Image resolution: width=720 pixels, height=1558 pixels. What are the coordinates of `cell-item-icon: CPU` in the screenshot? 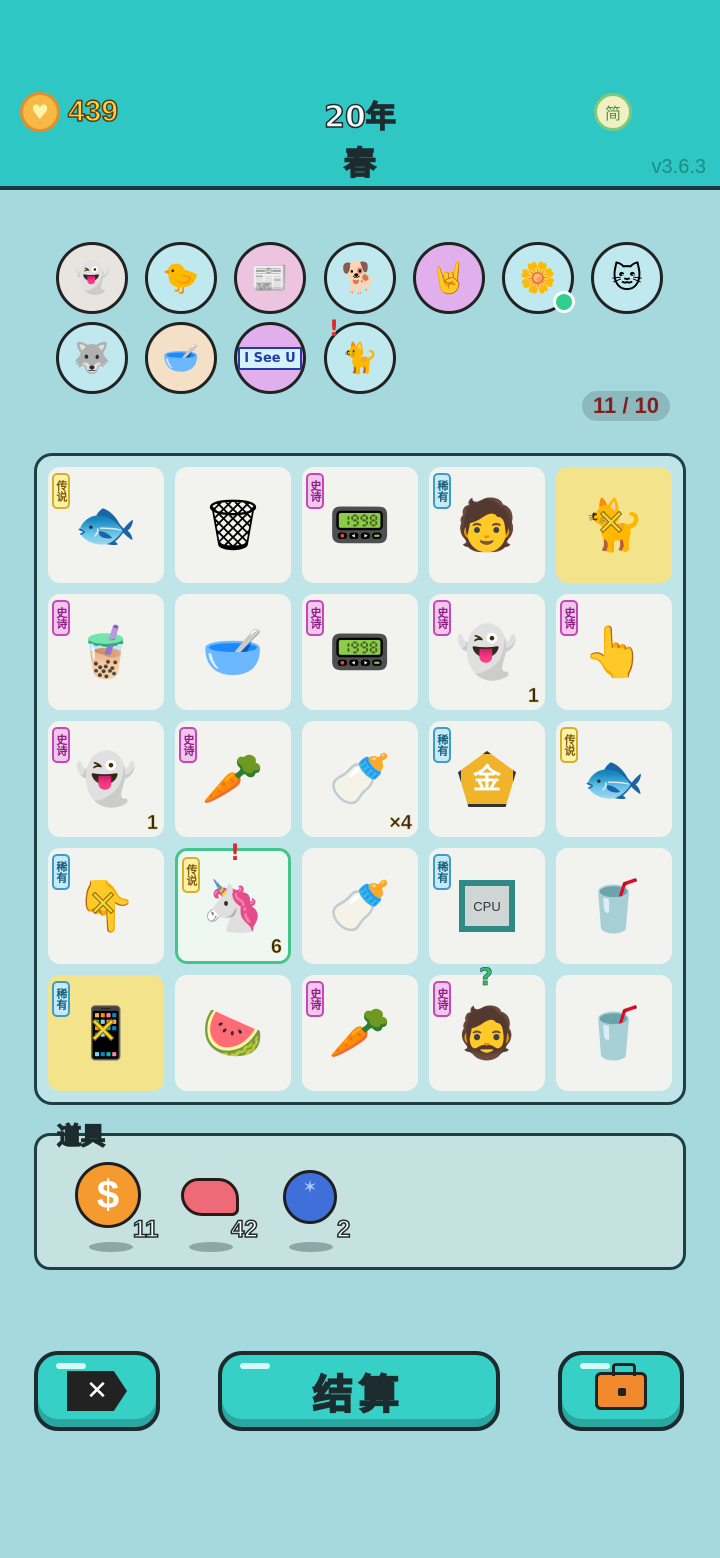 It's located at (487, 906).